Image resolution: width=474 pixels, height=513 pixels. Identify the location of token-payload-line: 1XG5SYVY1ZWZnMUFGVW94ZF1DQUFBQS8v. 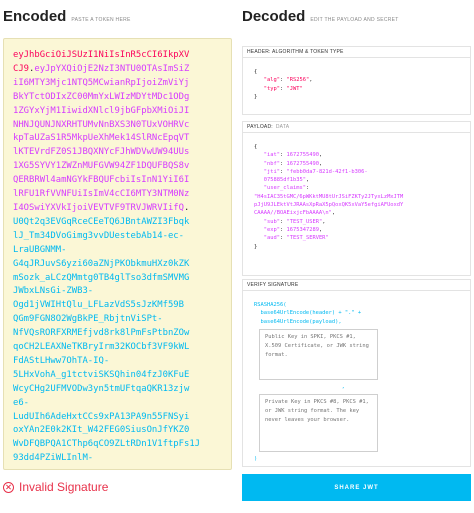
(101, 166).